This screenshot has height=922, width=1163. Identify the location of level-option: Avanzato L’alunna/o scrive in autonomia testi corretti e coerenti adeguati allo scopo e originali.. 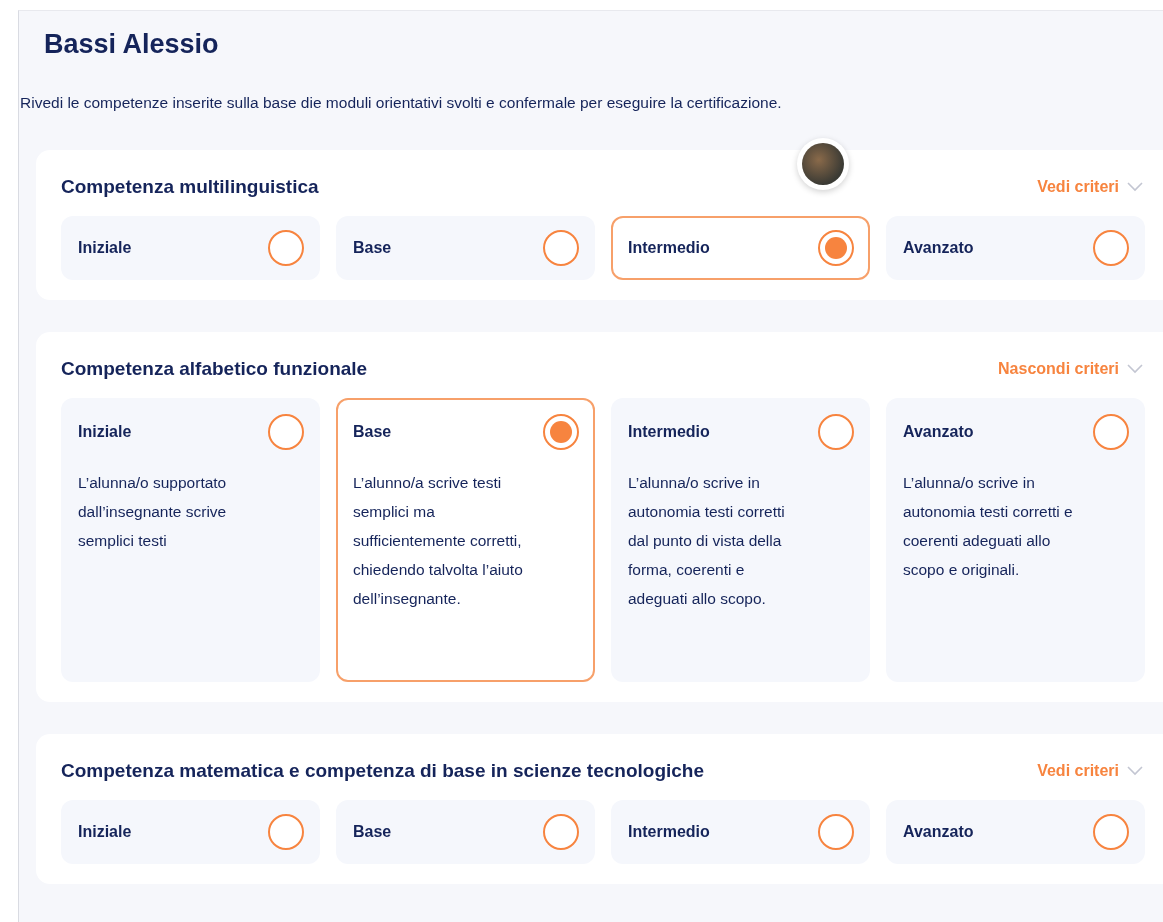
(1015, 540).